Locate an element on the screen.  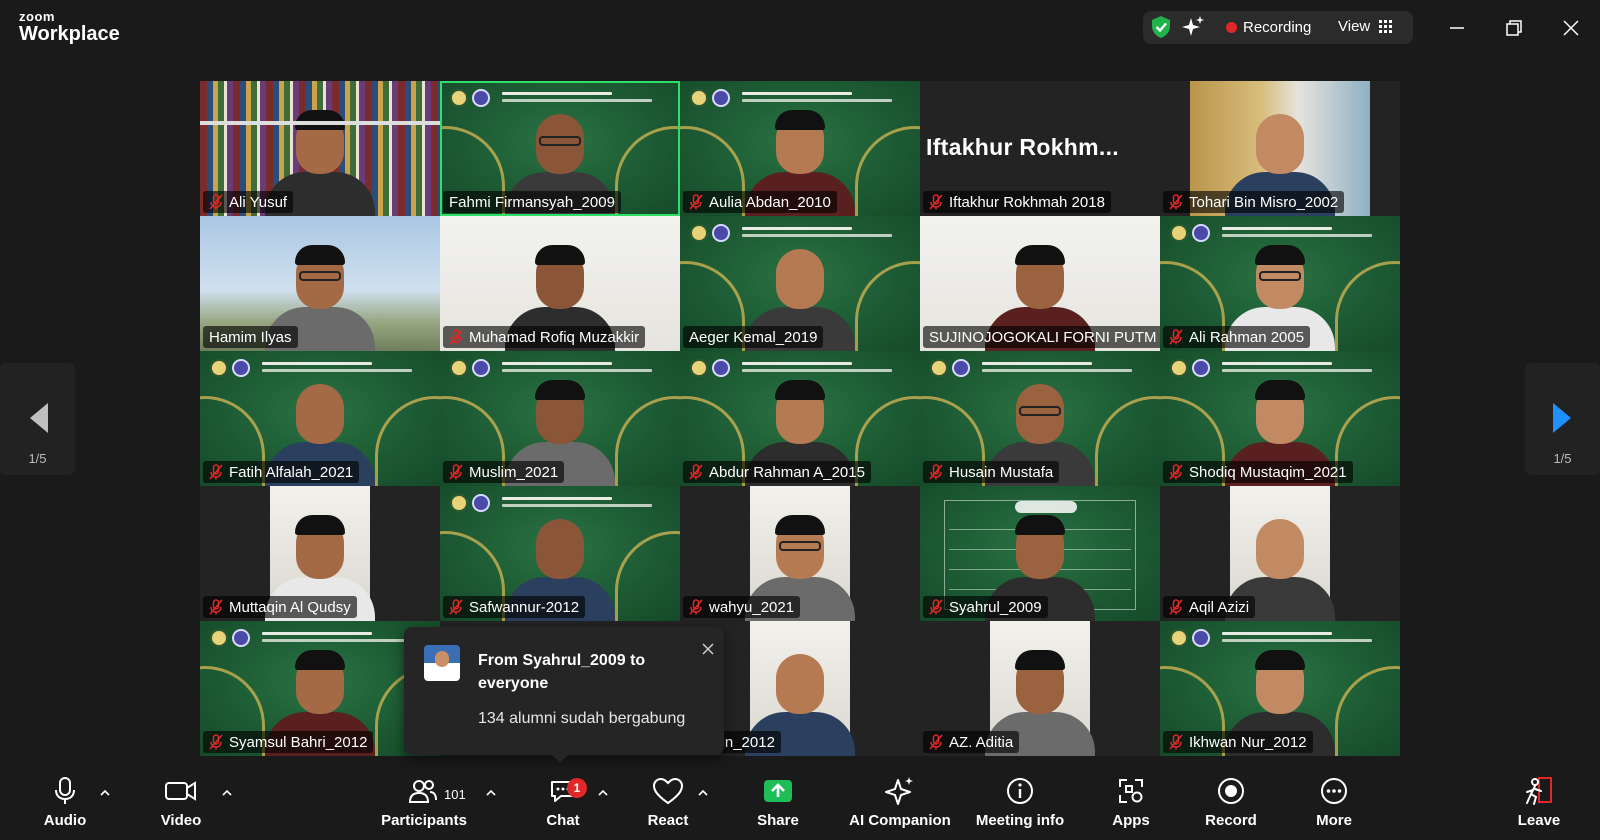
participant-tile: Abdur Rahman A_2015 is located at coordinates (800, 418).